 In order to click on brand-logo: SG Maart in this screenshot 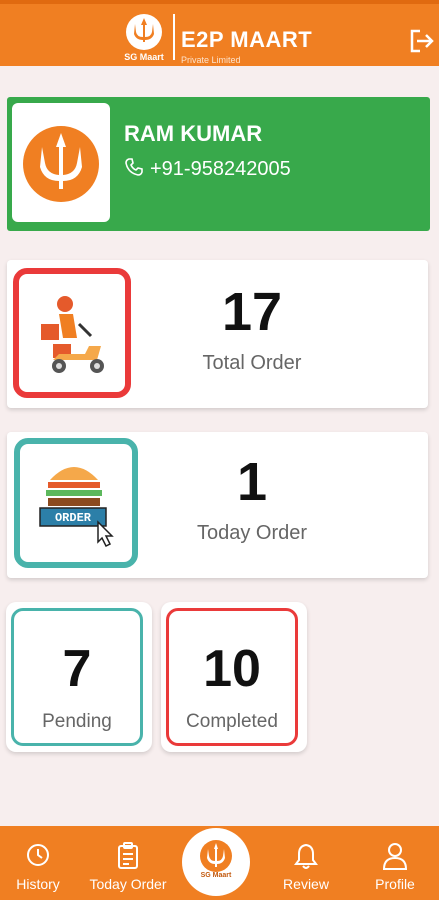, I will do `click(146, 38)`.